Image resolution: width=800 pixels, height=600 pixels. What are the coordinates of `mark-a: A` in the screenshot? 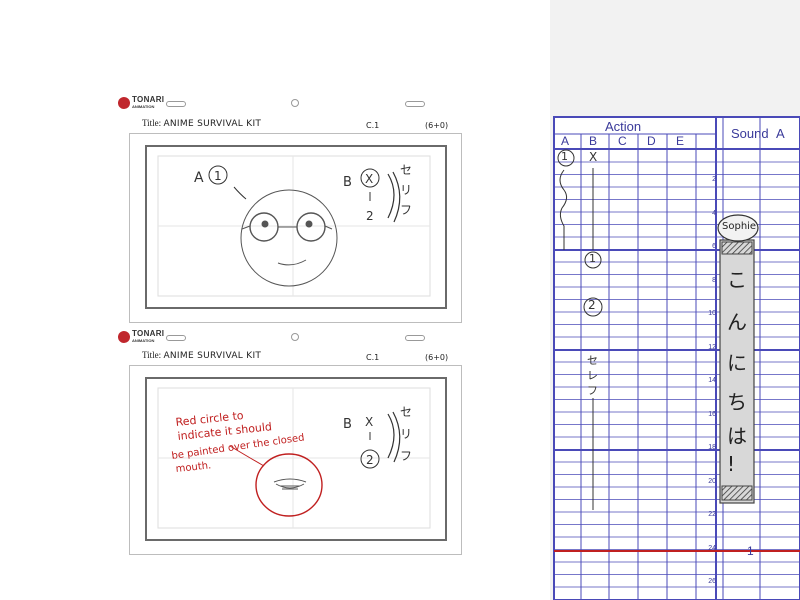 It's located at (199, 178).